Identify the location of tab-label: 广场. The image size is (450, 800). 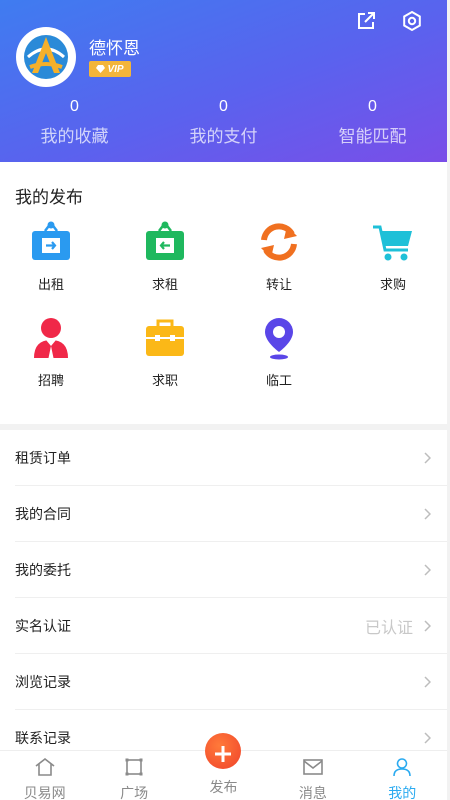
(134, 792).